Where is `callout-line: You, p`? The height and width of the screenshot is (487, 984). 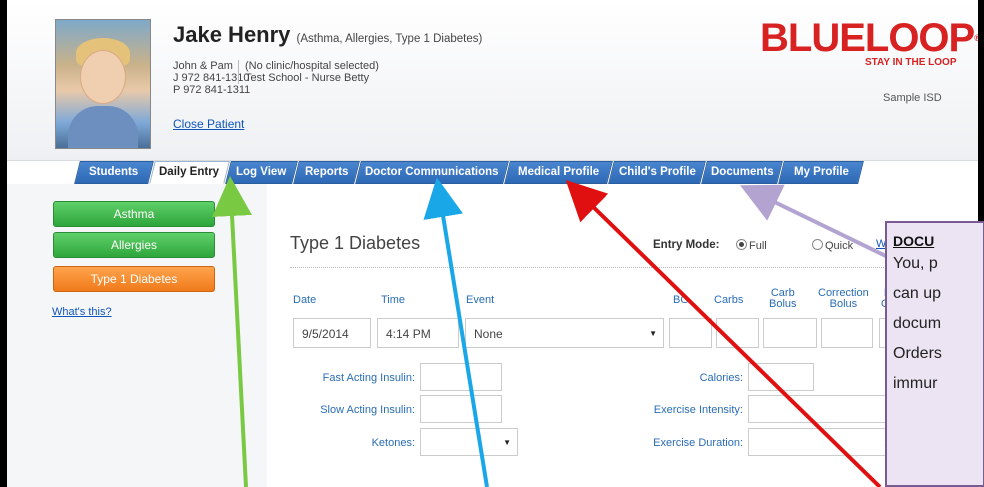 callout-line: You, p is located at coordinates (915, 263).